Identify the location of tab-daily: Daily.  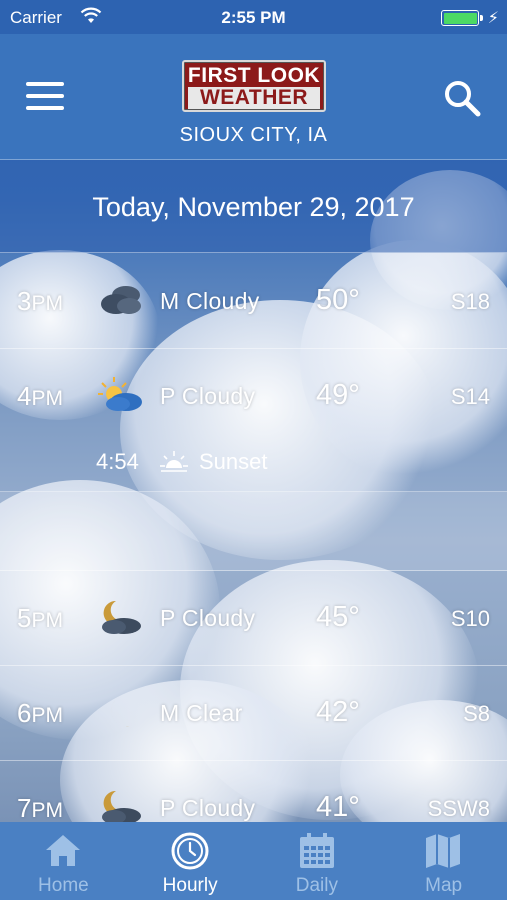
(317, 861).